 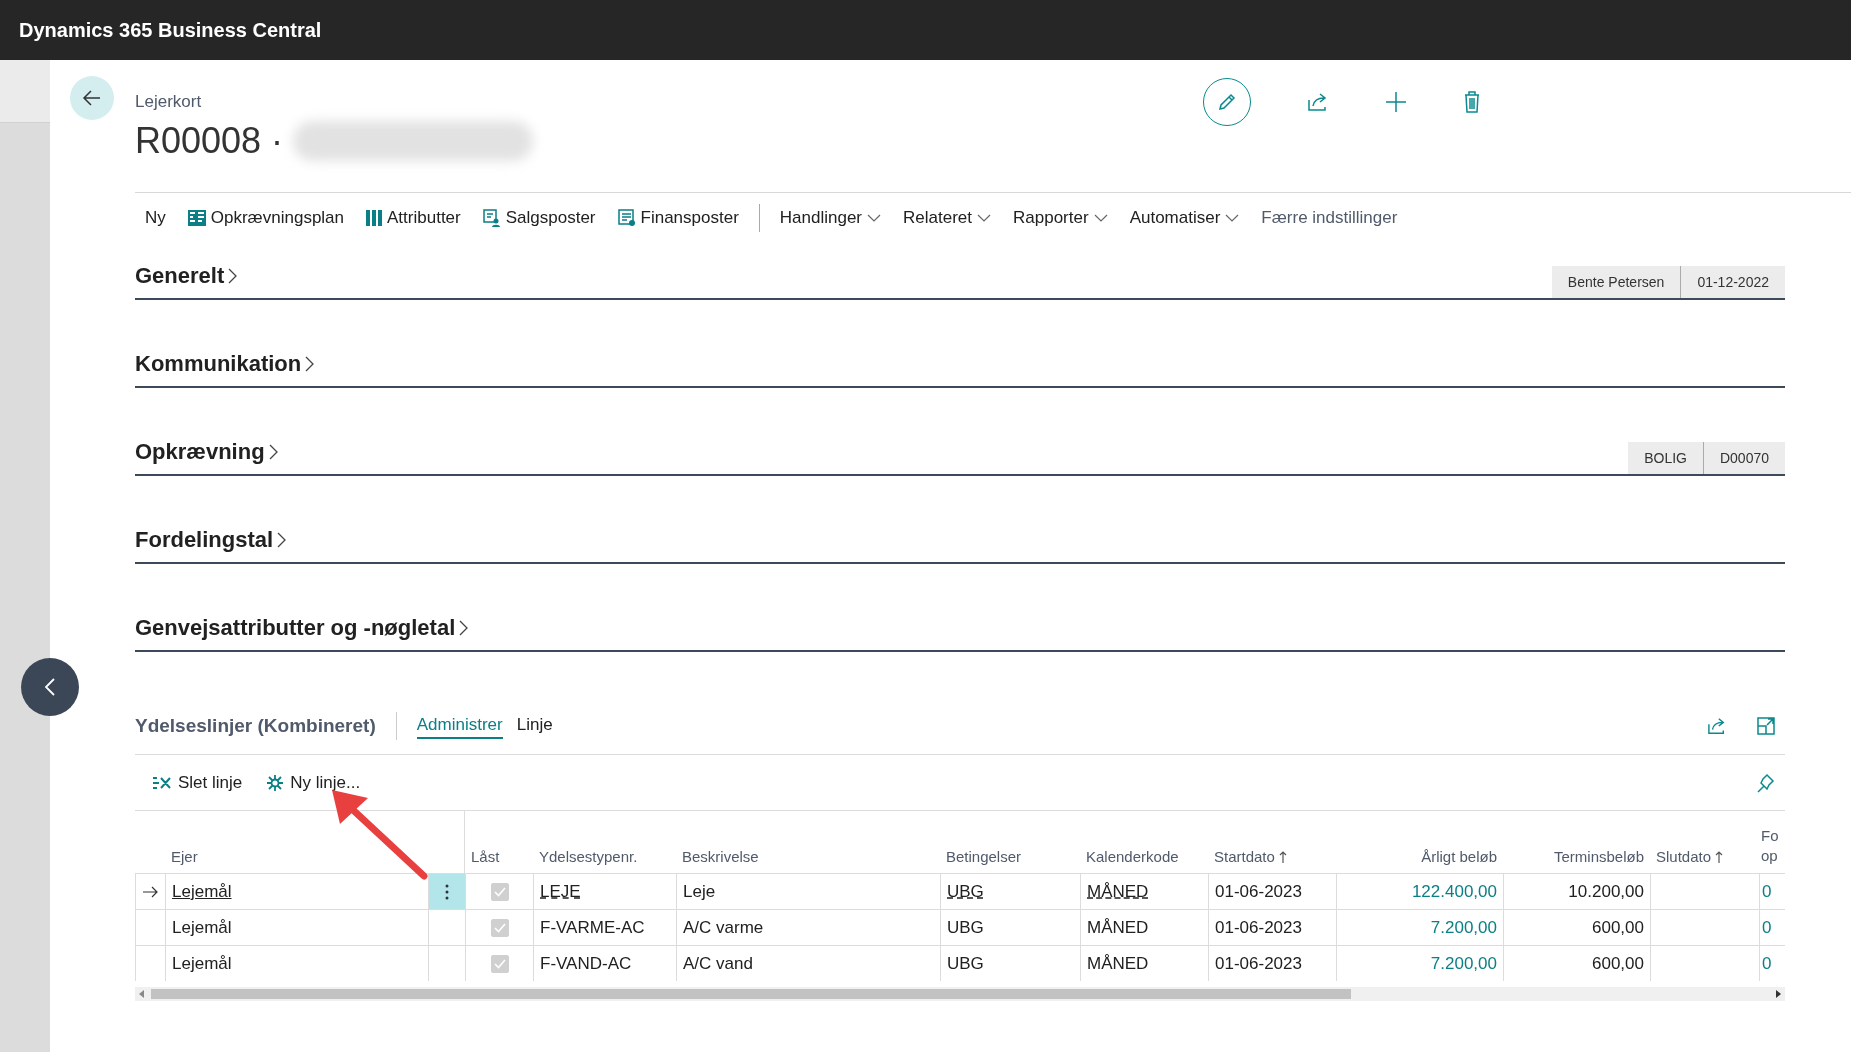 I want to click on column-header: Slutdato, so click(x=1704, y=860).